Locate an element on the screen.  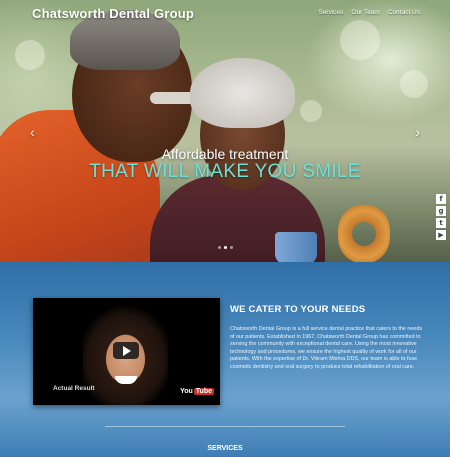
youtube-logo: You Tube is located at coordinates (197, 391).